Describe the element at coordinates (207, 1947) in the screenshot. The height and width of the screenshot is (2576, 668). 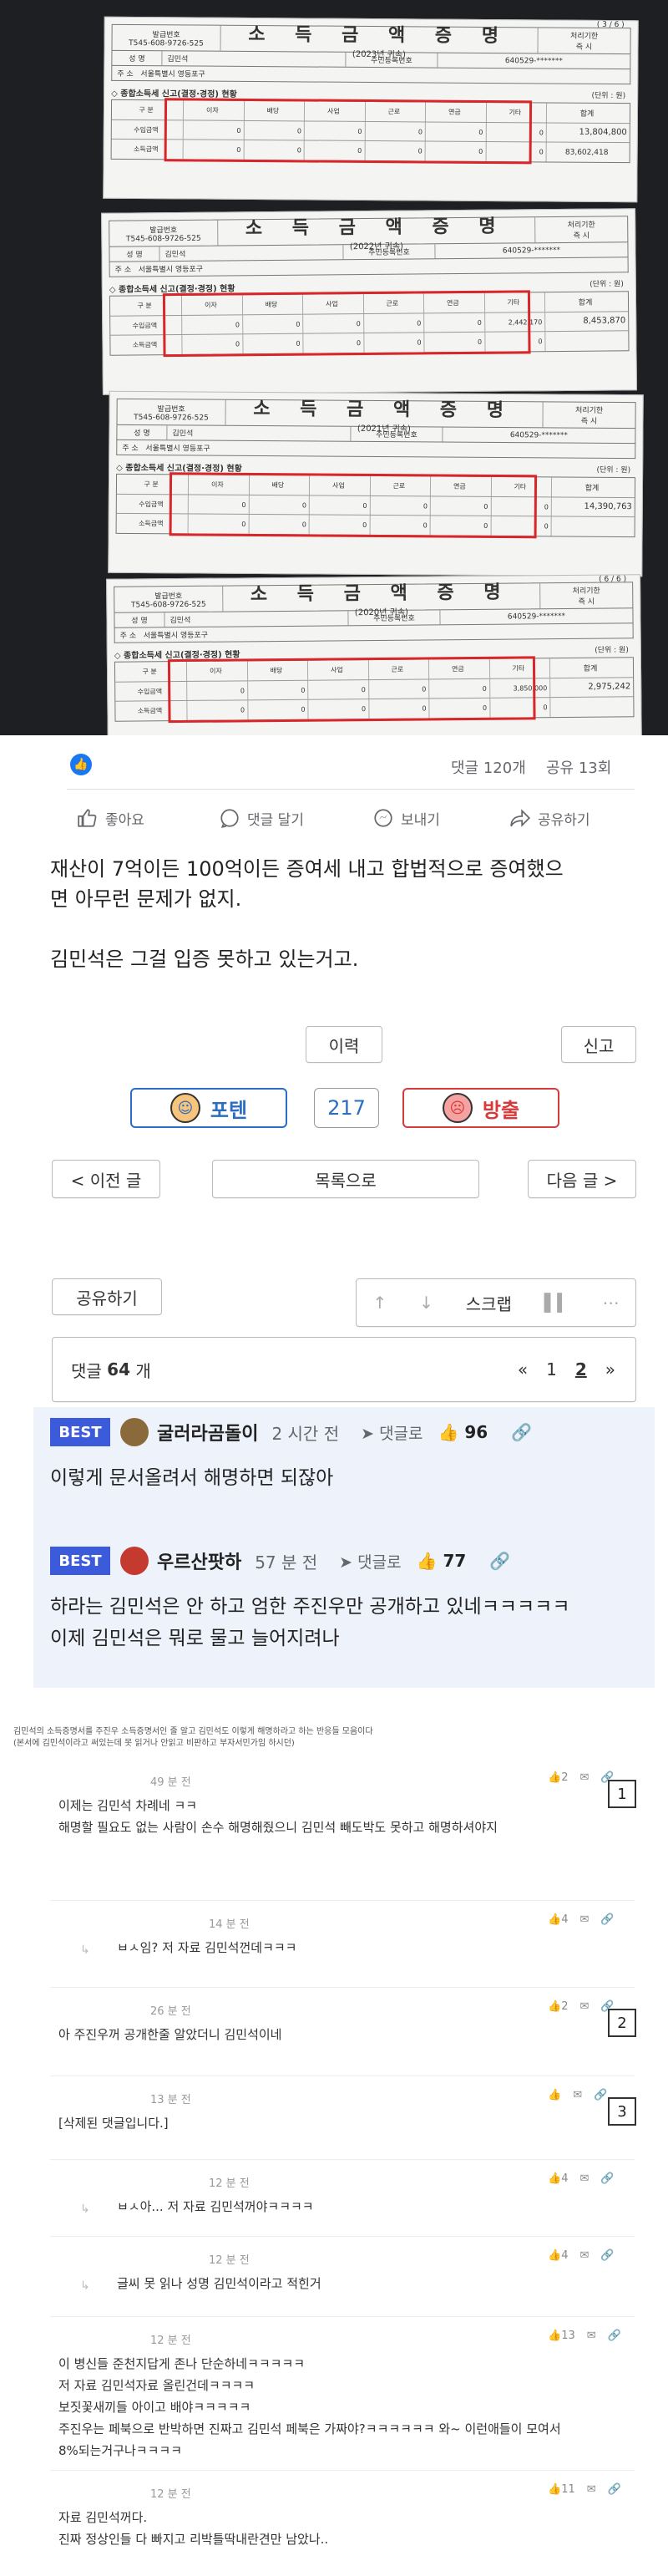
I see `comment-line: ㅂㅅ임? 저 자료 김민석껀데ㅋㅋㅋ` at that location.